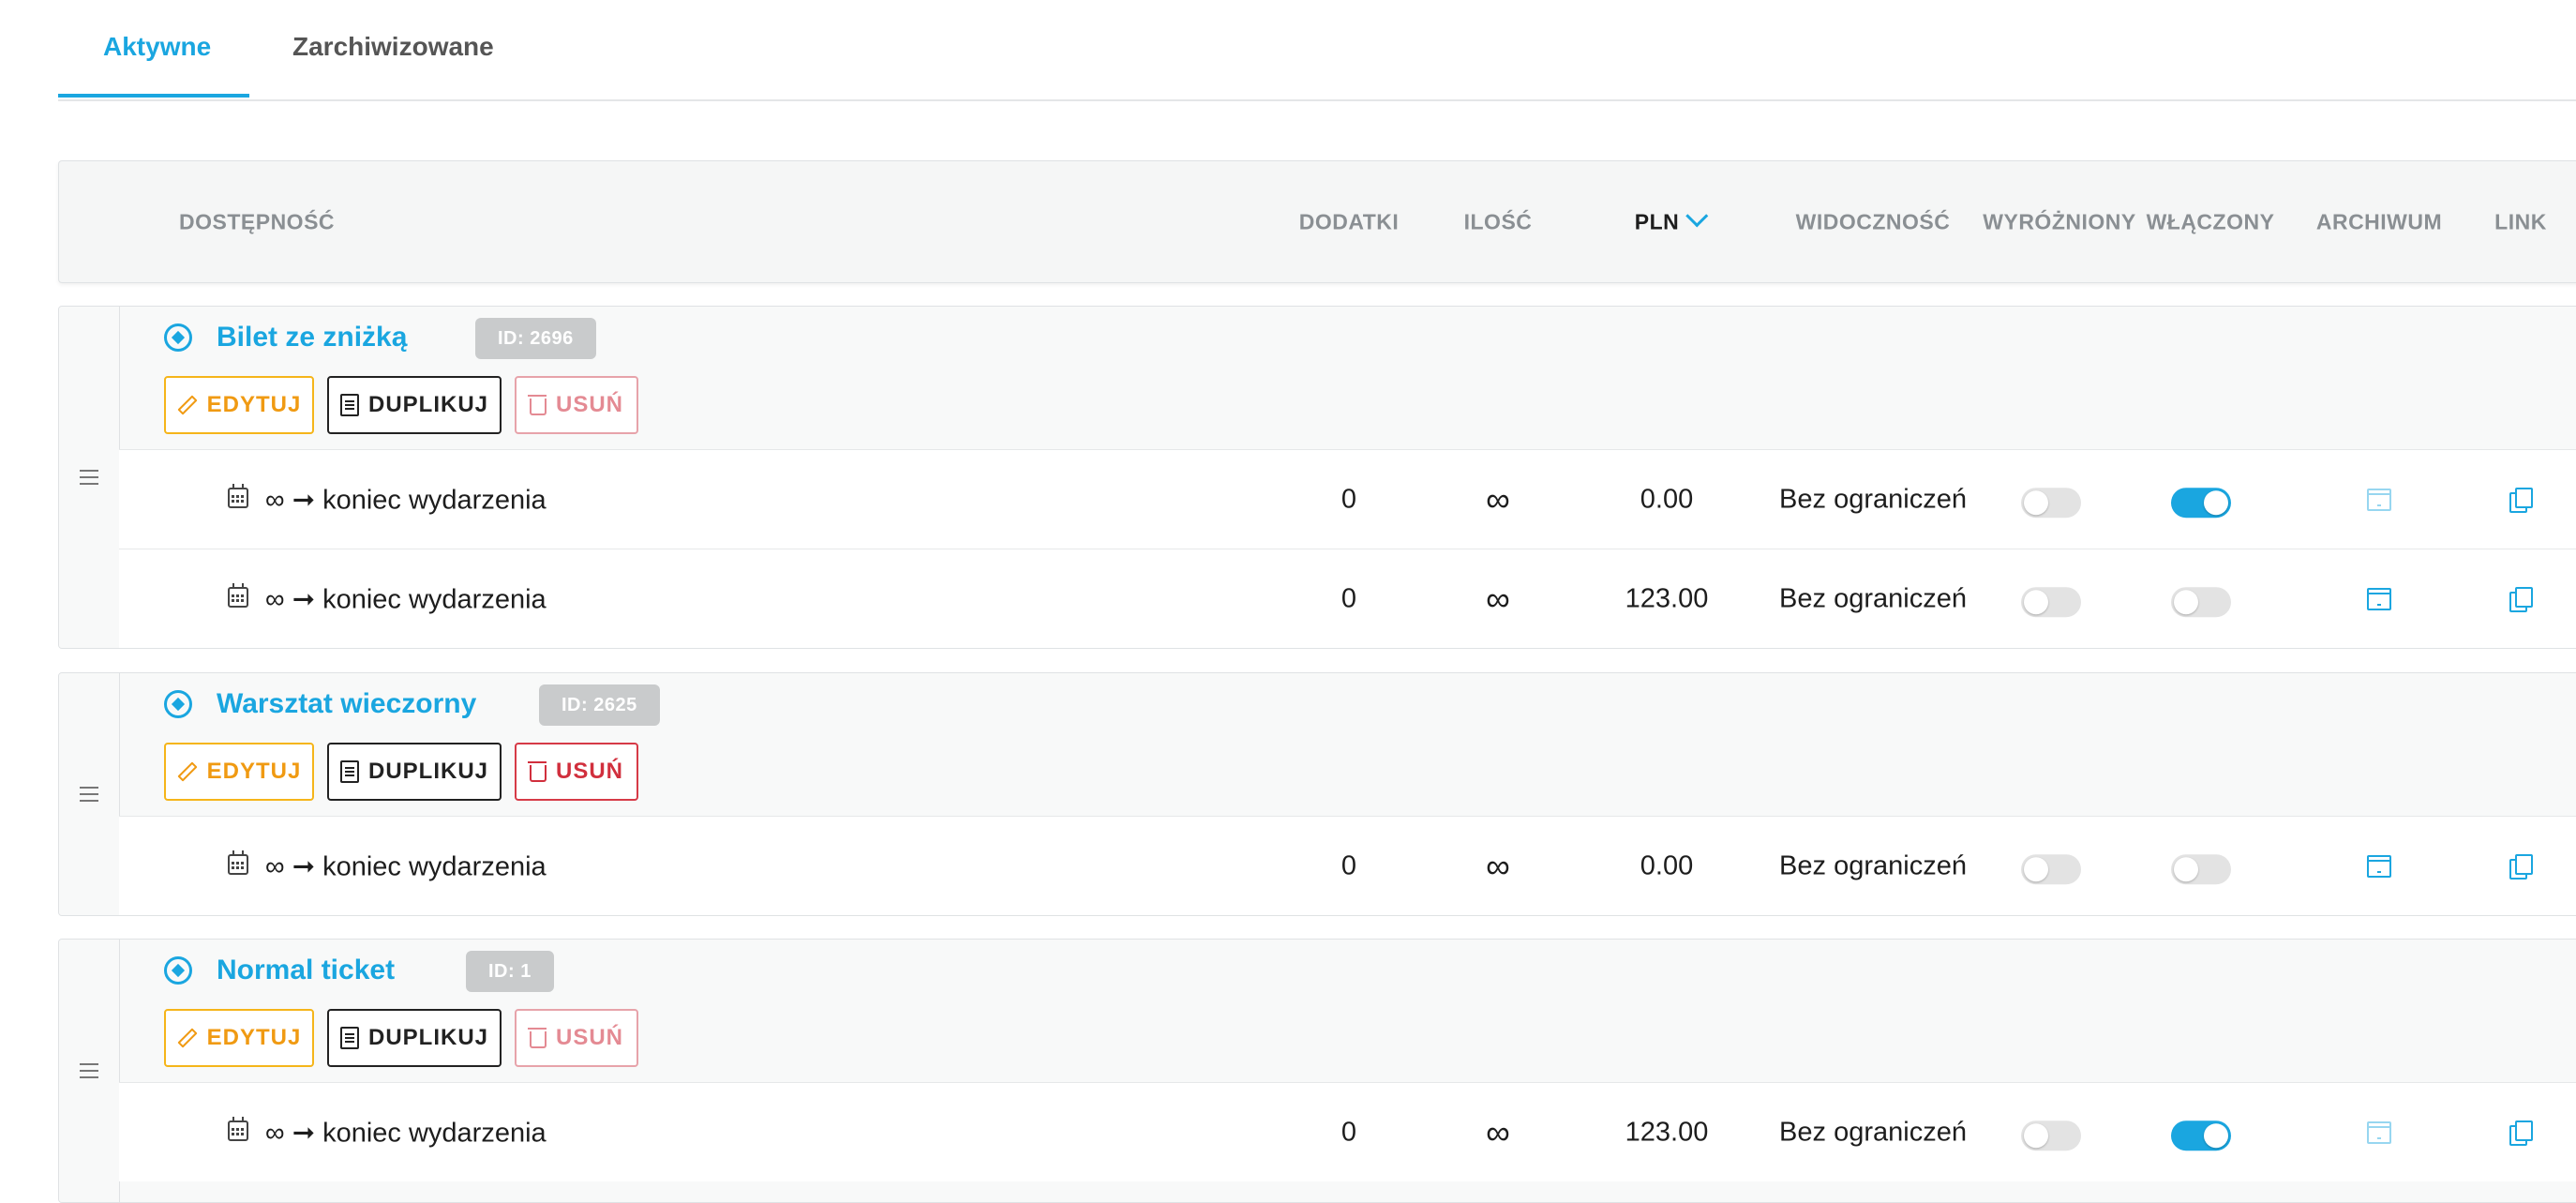  What do you see at coordinates (2521, 221) in the screenshot?
I see `column-link: LINK` at bounding box center [2521, 221].